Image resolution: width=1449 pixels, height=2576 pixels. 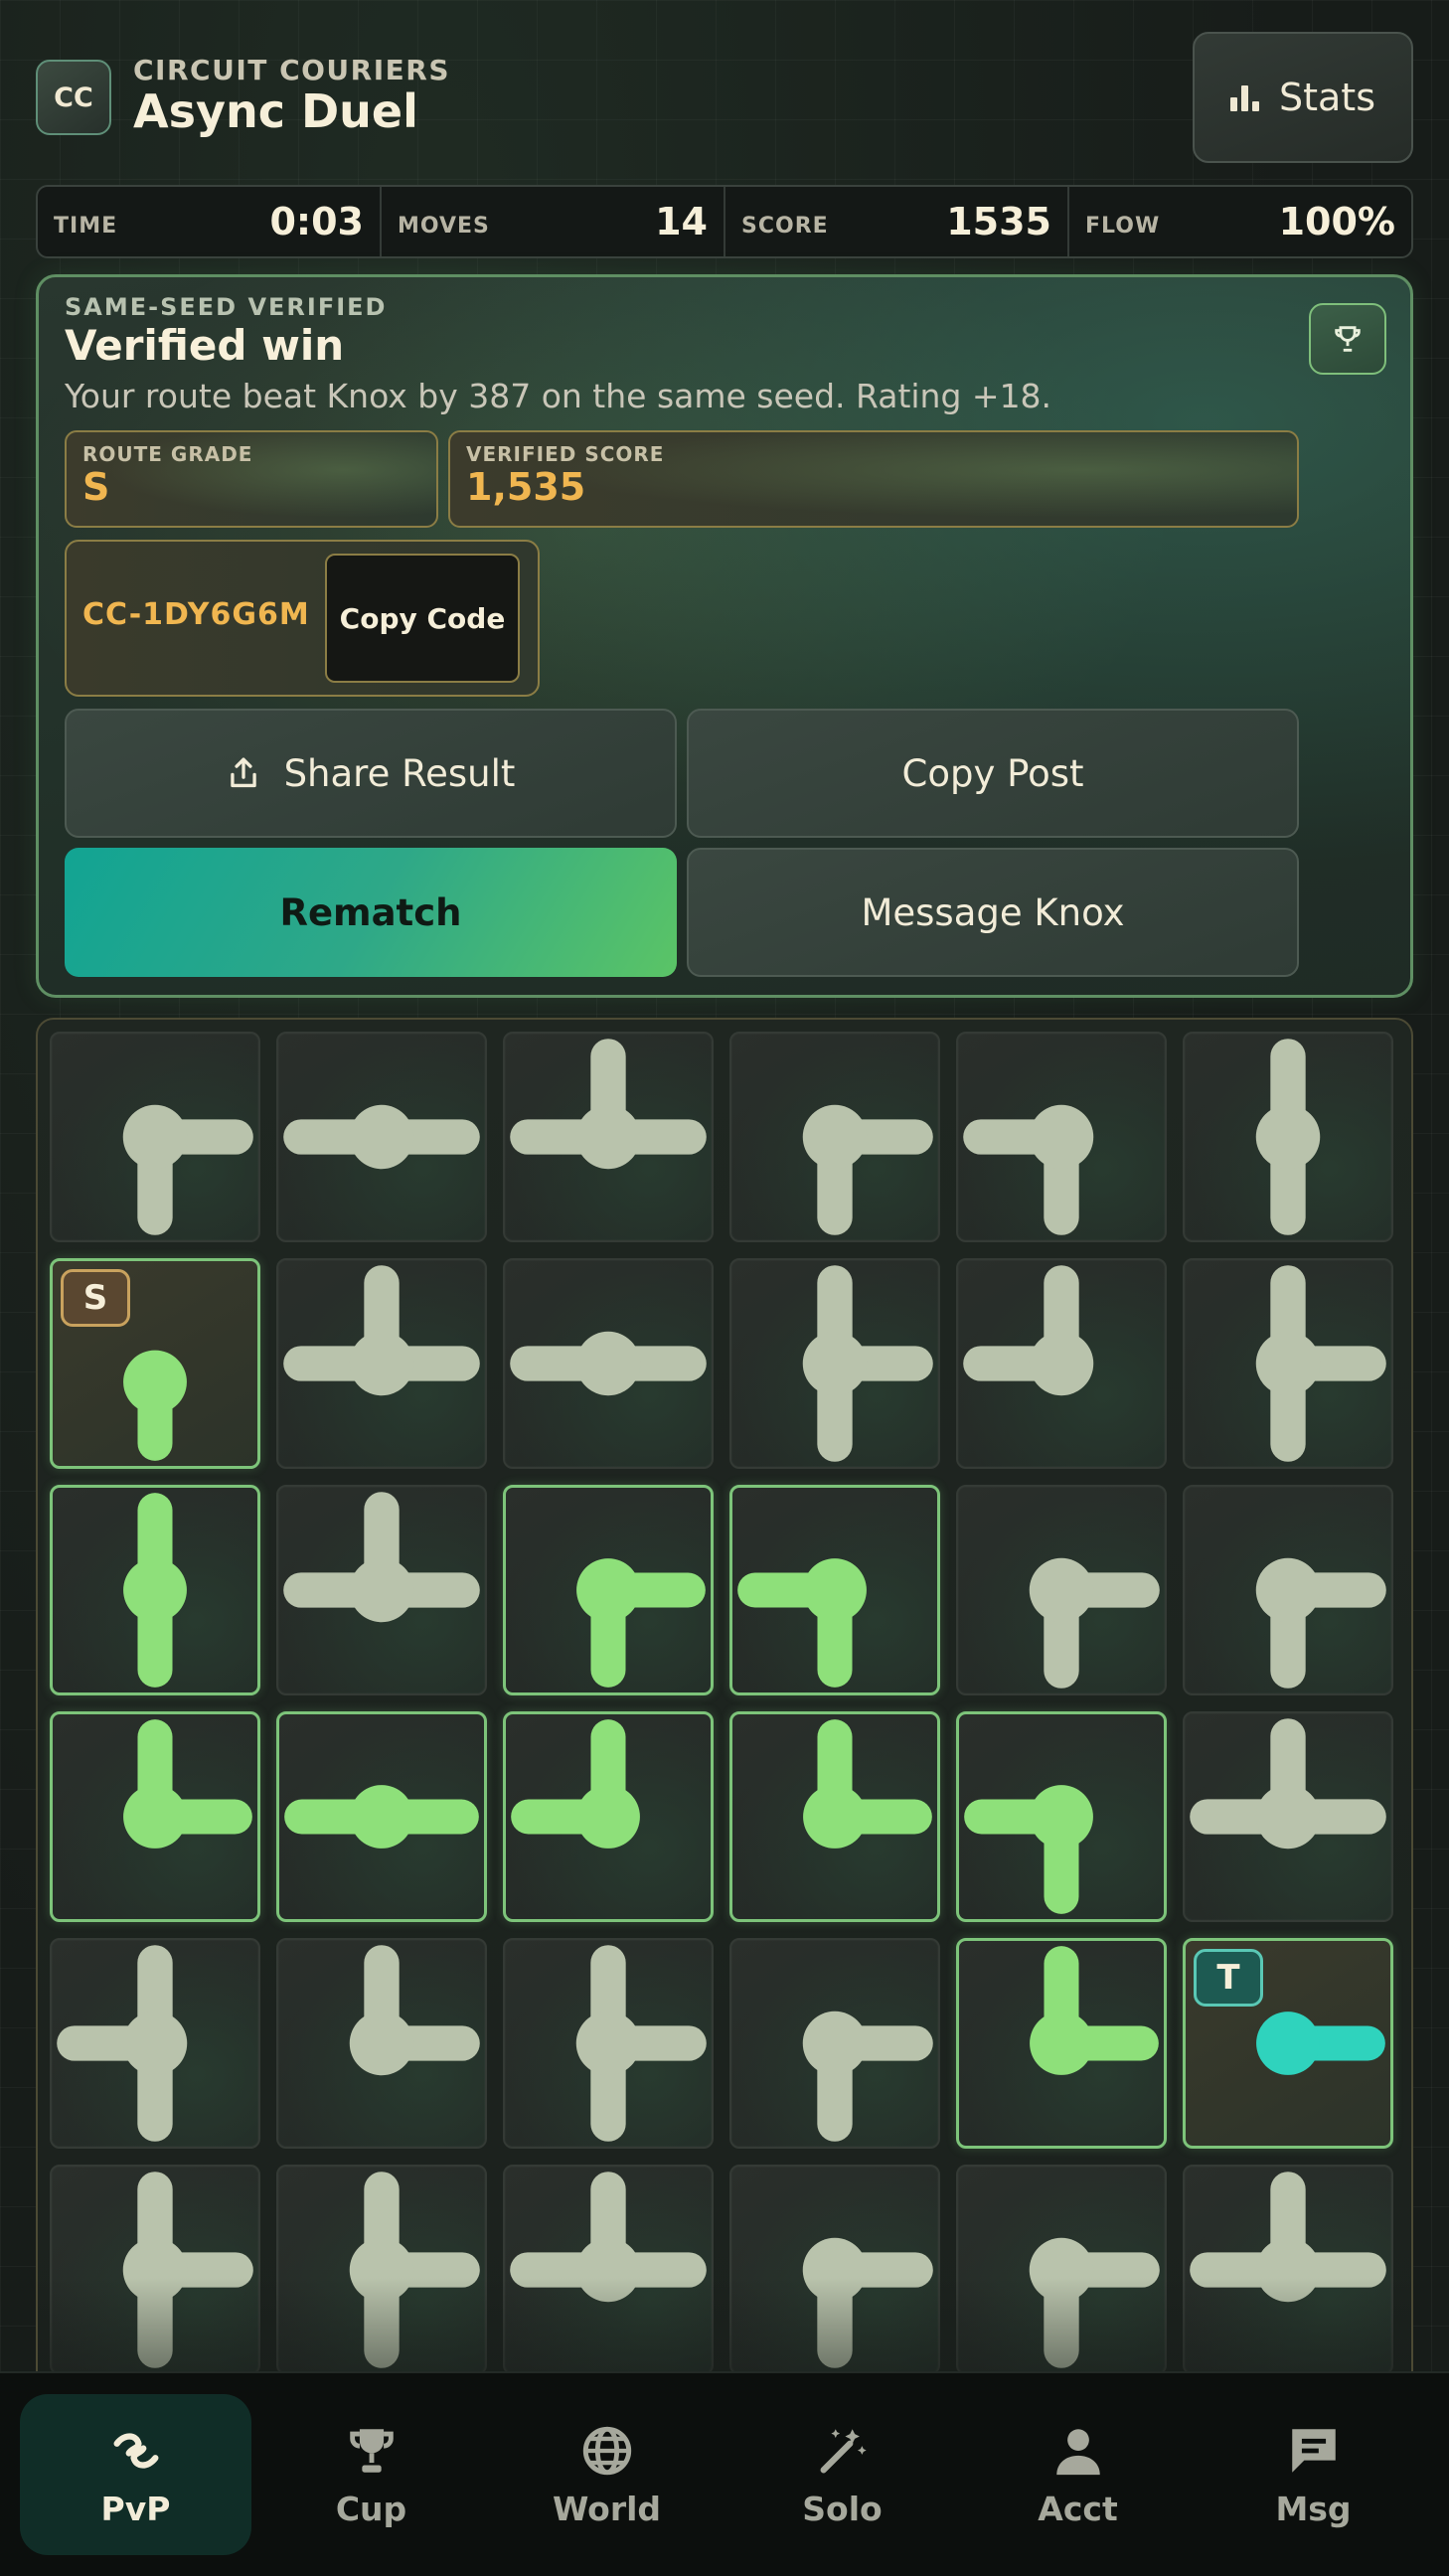 I want to click on nav-account: Acct, so click(x=1078, y=2474).